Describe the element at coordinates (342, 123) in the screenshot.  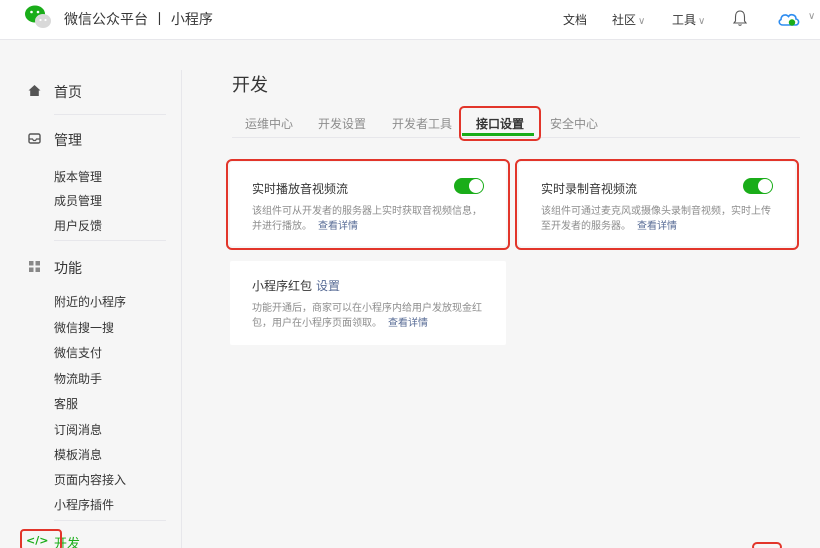
I see `tab-dev-settings: 开发设置` at that location.